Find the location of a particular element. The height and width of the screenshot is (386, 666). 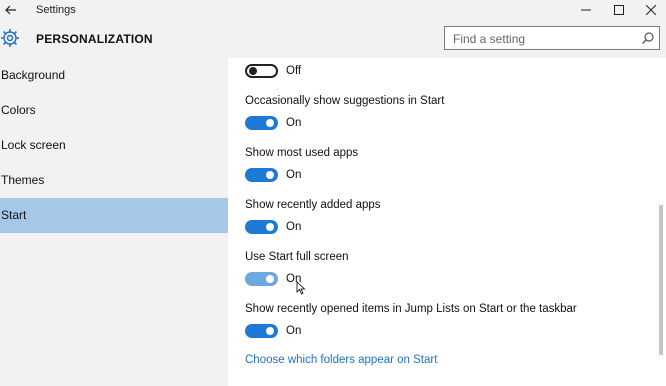

toggle-recently-added-apps is located at coordinates (261, 227).